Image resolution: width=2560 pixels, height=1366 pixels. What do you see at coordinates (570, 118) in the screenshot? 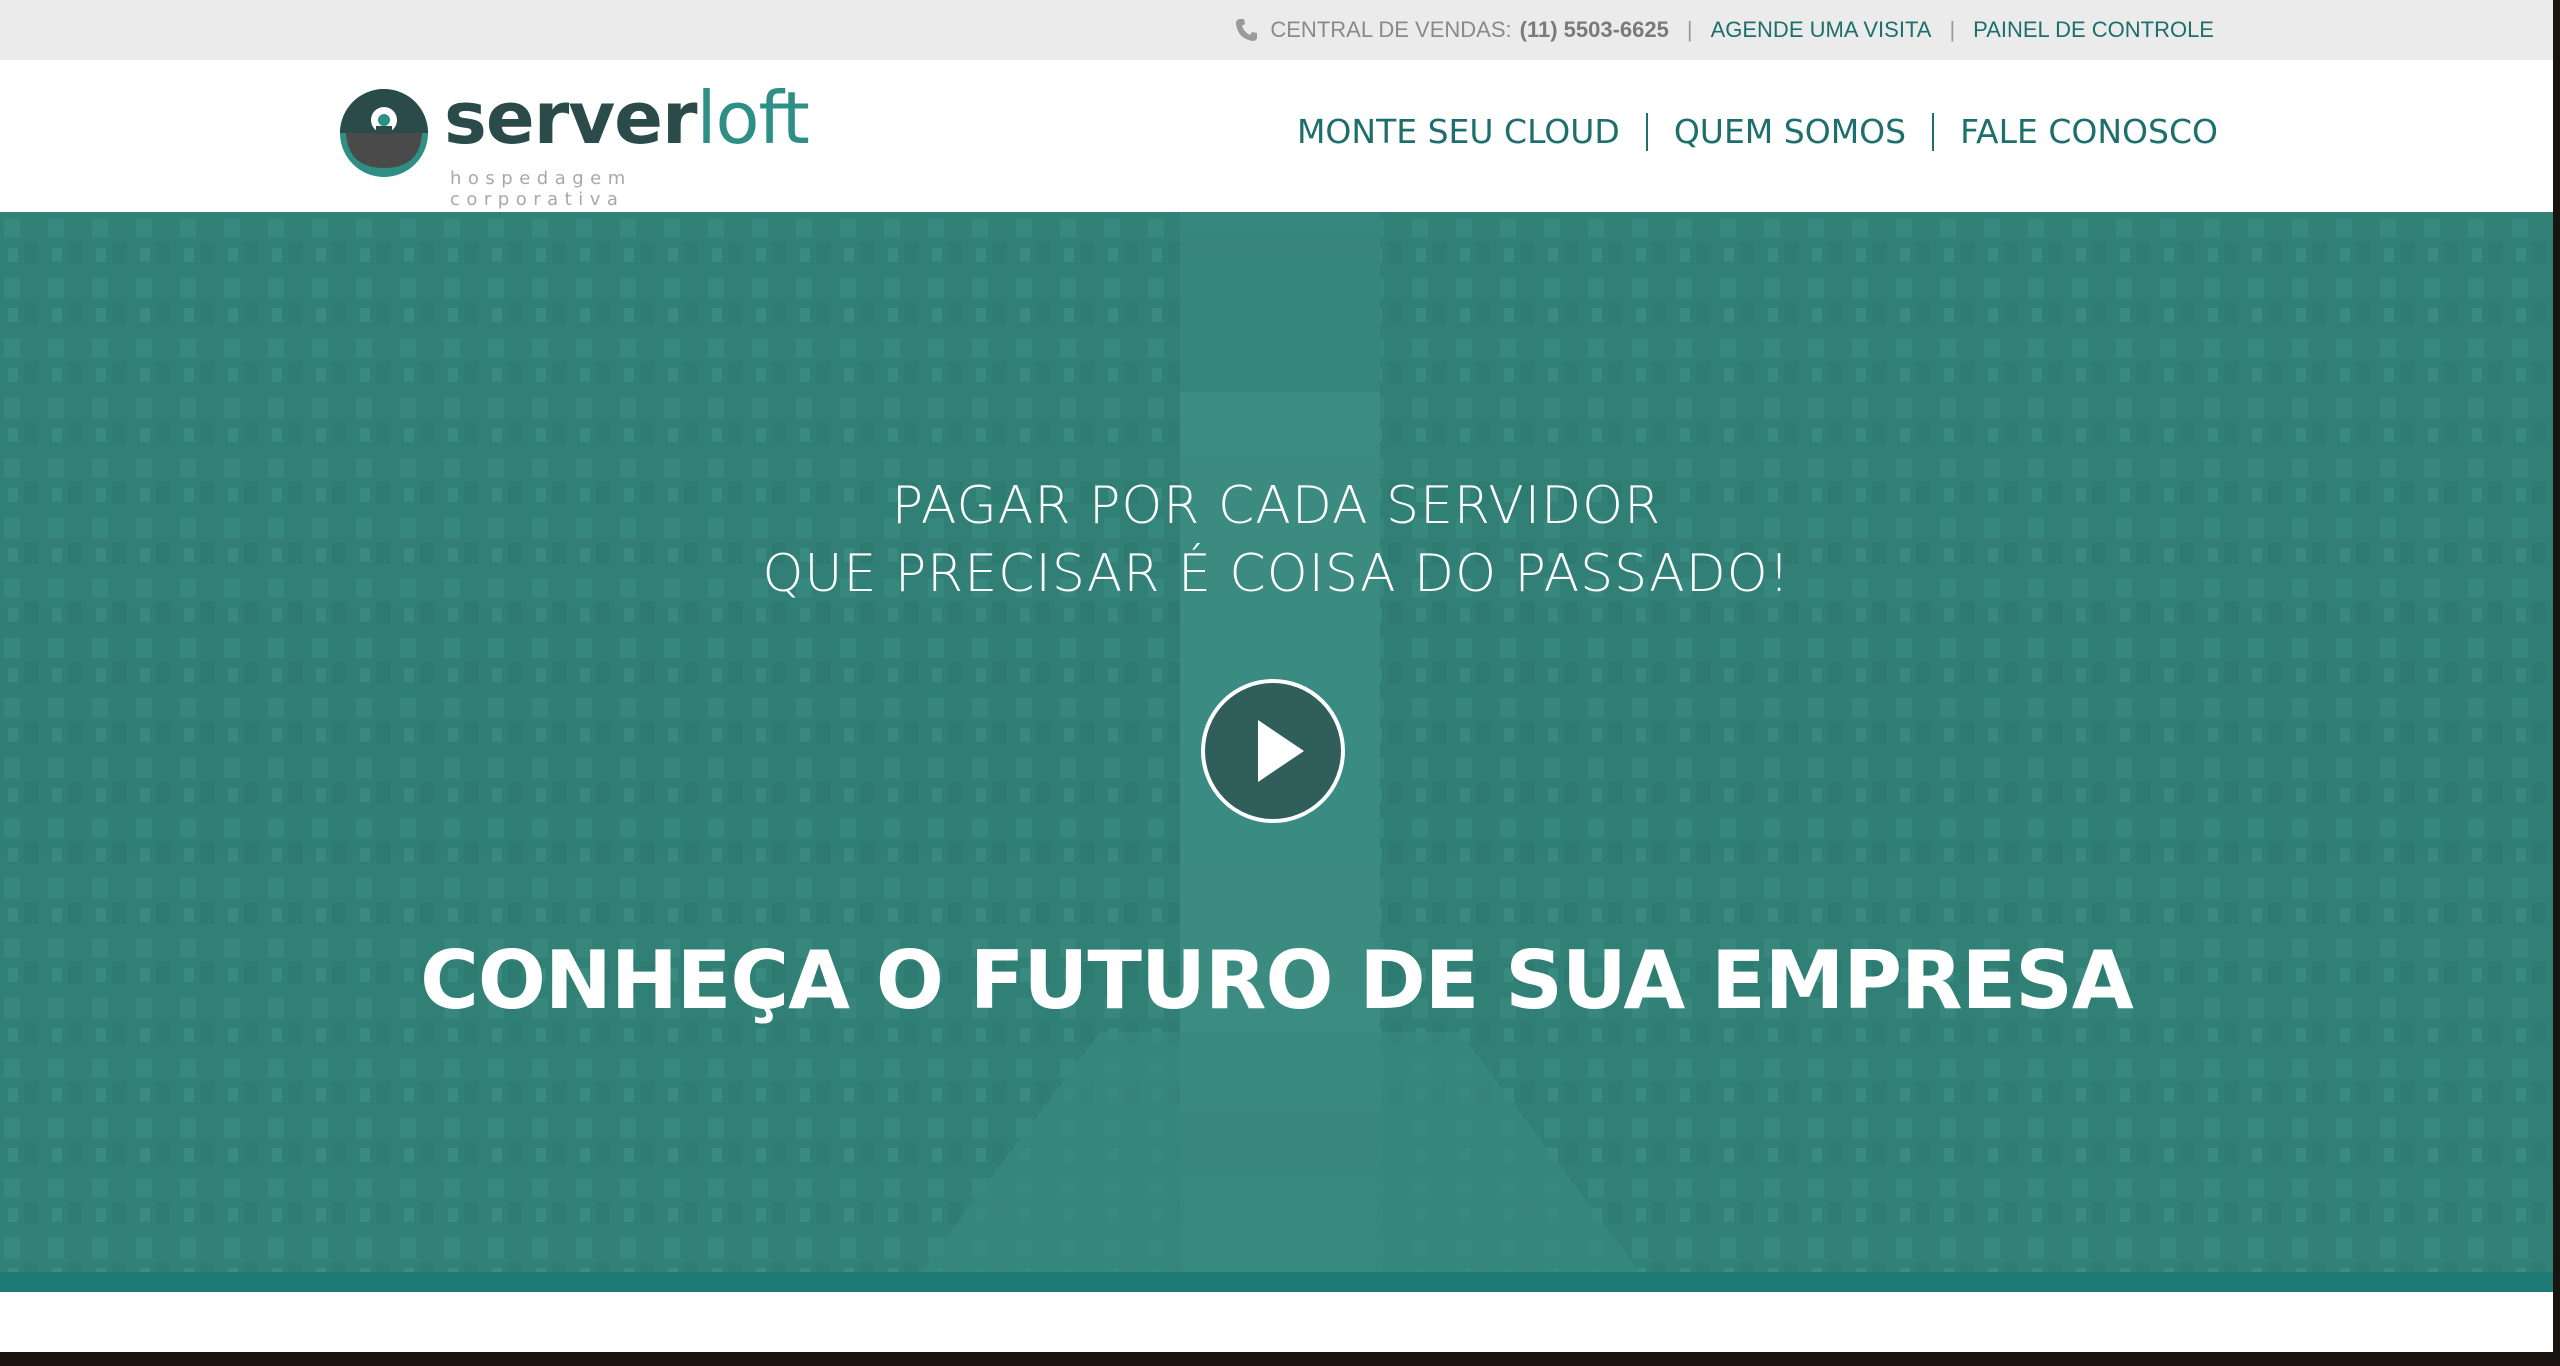
I see `logo-word-bold: server` at bounding box center [570, 118].